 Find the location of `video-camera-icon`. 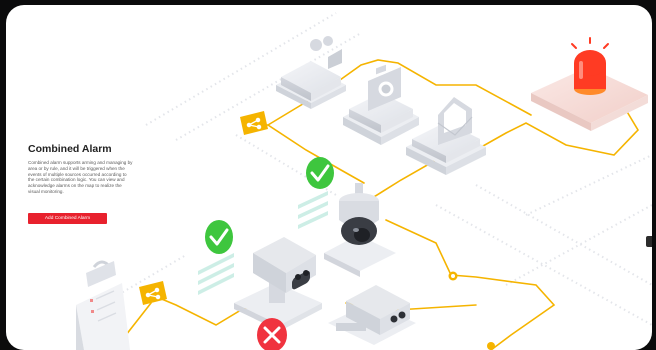

video-camera-icon is located at coordinates (322, 37).